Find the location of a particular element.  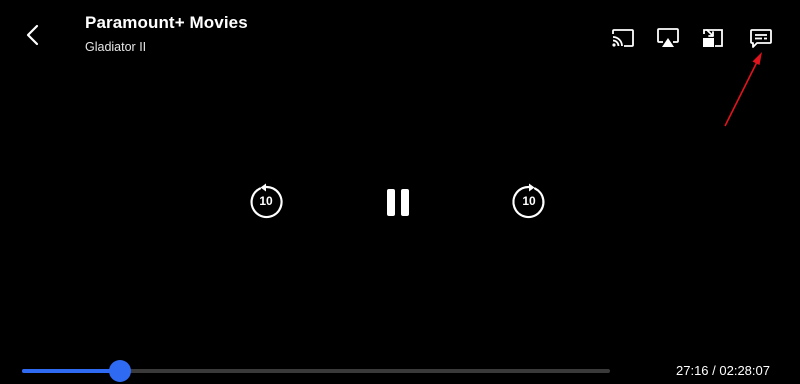

rewind-button: 10 is located at coordinates (266, 202).